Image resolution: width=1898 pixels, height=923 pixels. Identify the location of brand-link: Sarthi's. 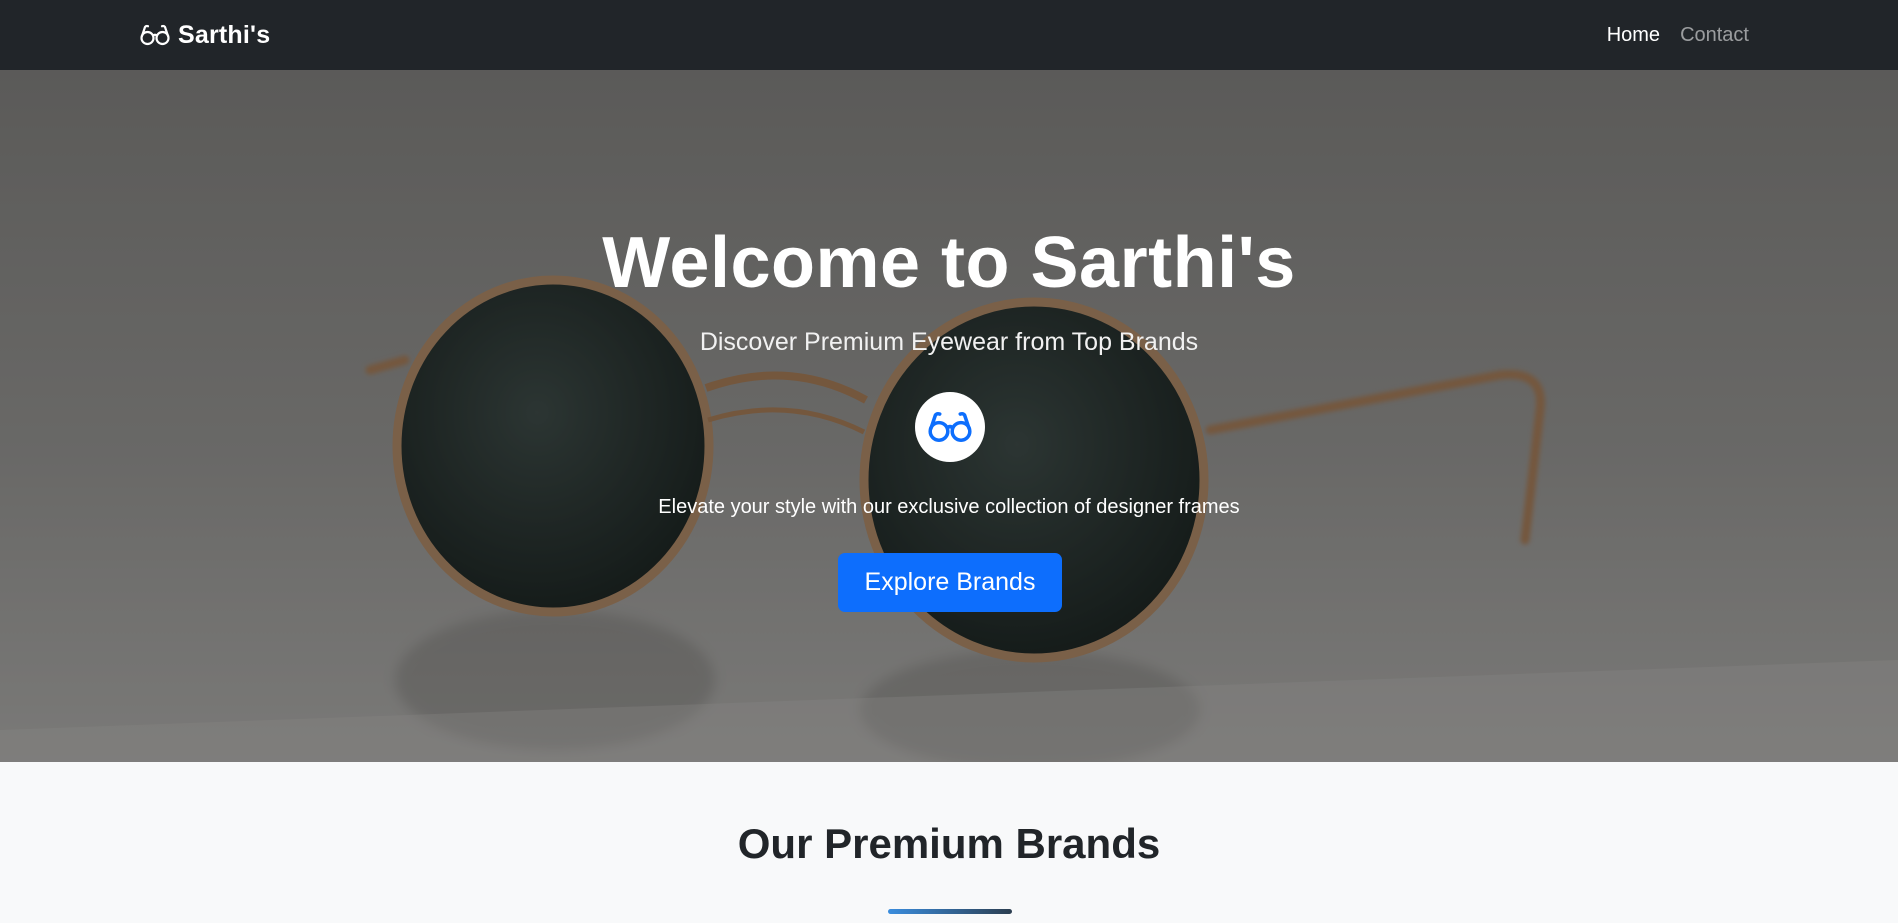
(205, 35).